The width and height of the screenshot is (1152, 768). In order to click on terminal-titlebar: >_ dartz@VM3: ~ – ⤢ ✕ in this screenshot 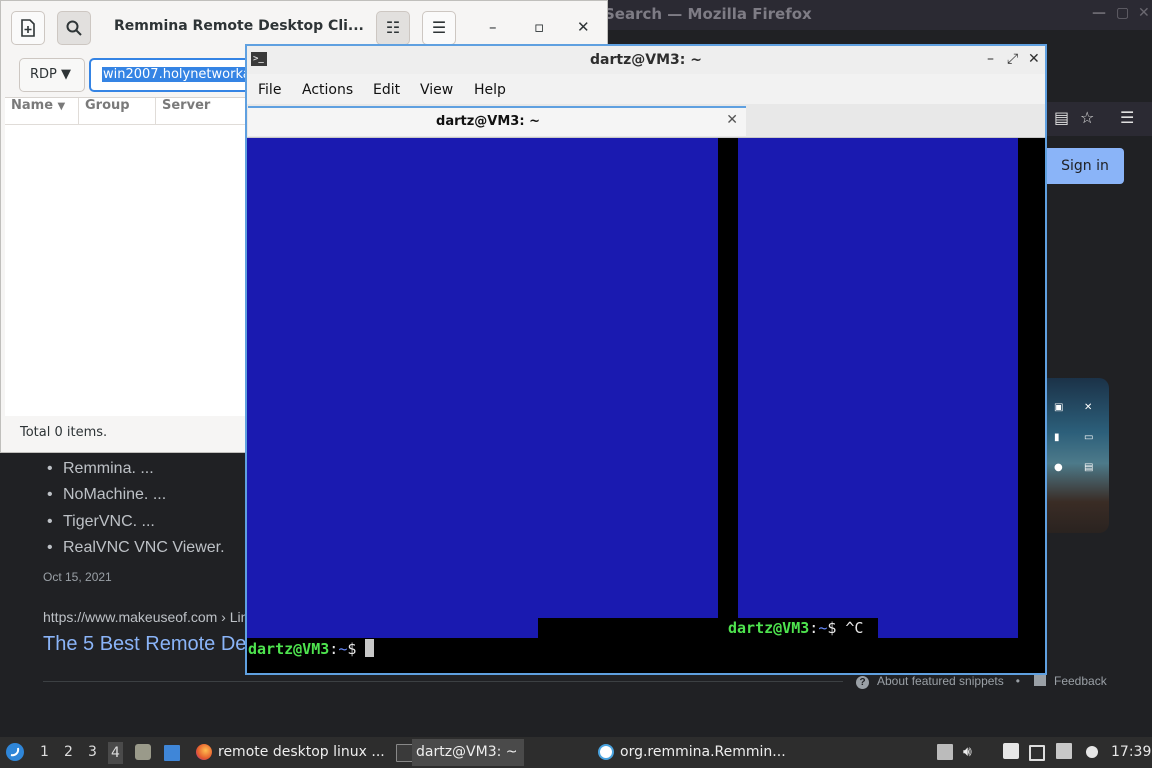, I will do `click(646, 60)`.